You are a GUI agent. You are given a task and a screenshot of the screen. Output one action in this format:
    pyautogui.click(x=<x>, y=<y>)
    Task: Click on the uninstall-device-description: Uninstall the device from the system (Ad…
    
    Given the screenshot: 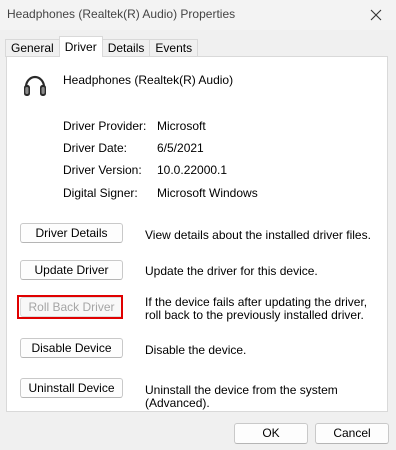 What is the action you would take?
    pyautogui.click(x=241, y=396)
    